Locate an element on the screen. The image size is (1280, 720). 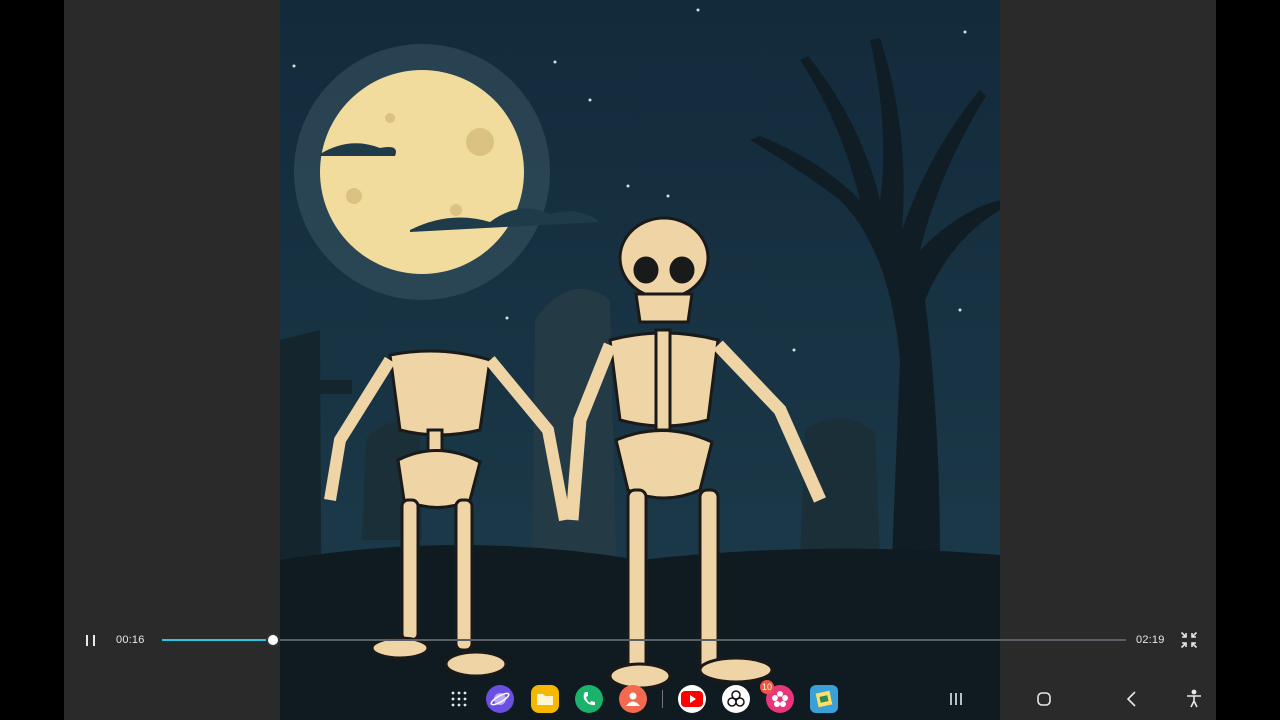
total-duration: 02:19 is located at coordinates (1150, 640).